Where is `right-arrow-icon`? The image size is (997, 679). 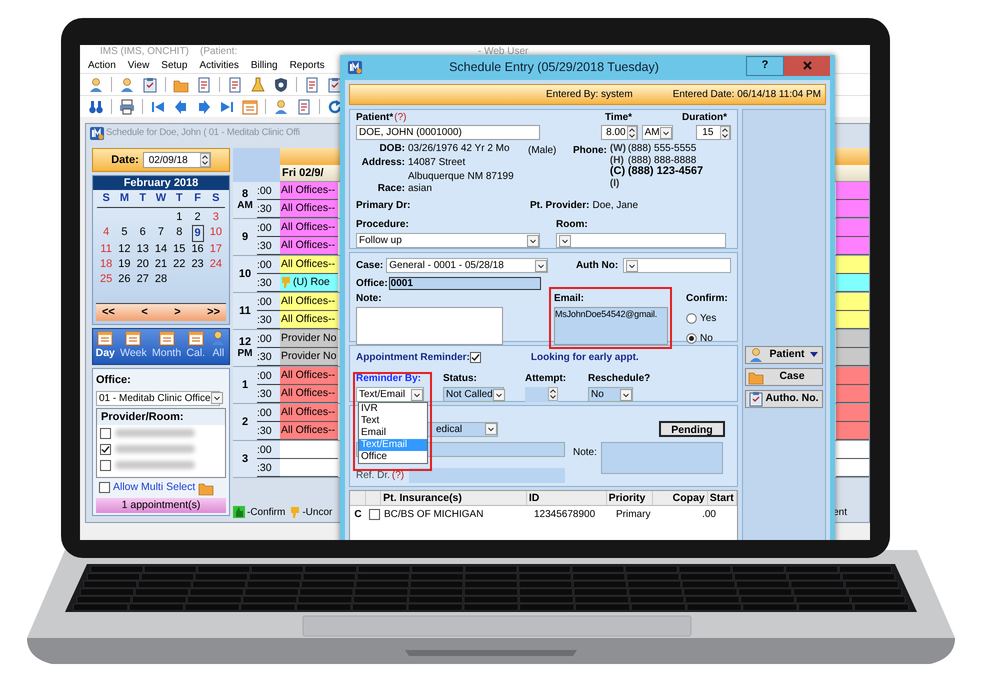
right-arrow-icon is located at coordinates (204, 106).